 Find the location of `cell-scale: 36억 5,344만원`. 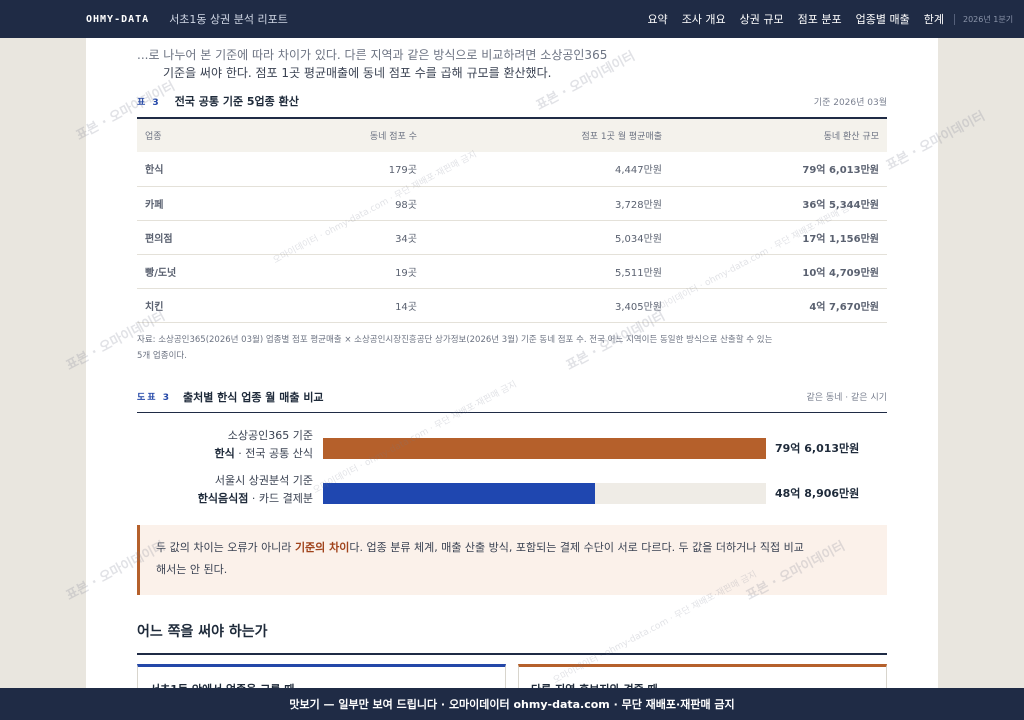

cell-scale: 36억 5,344만원 is located at coordinates (774, 203).